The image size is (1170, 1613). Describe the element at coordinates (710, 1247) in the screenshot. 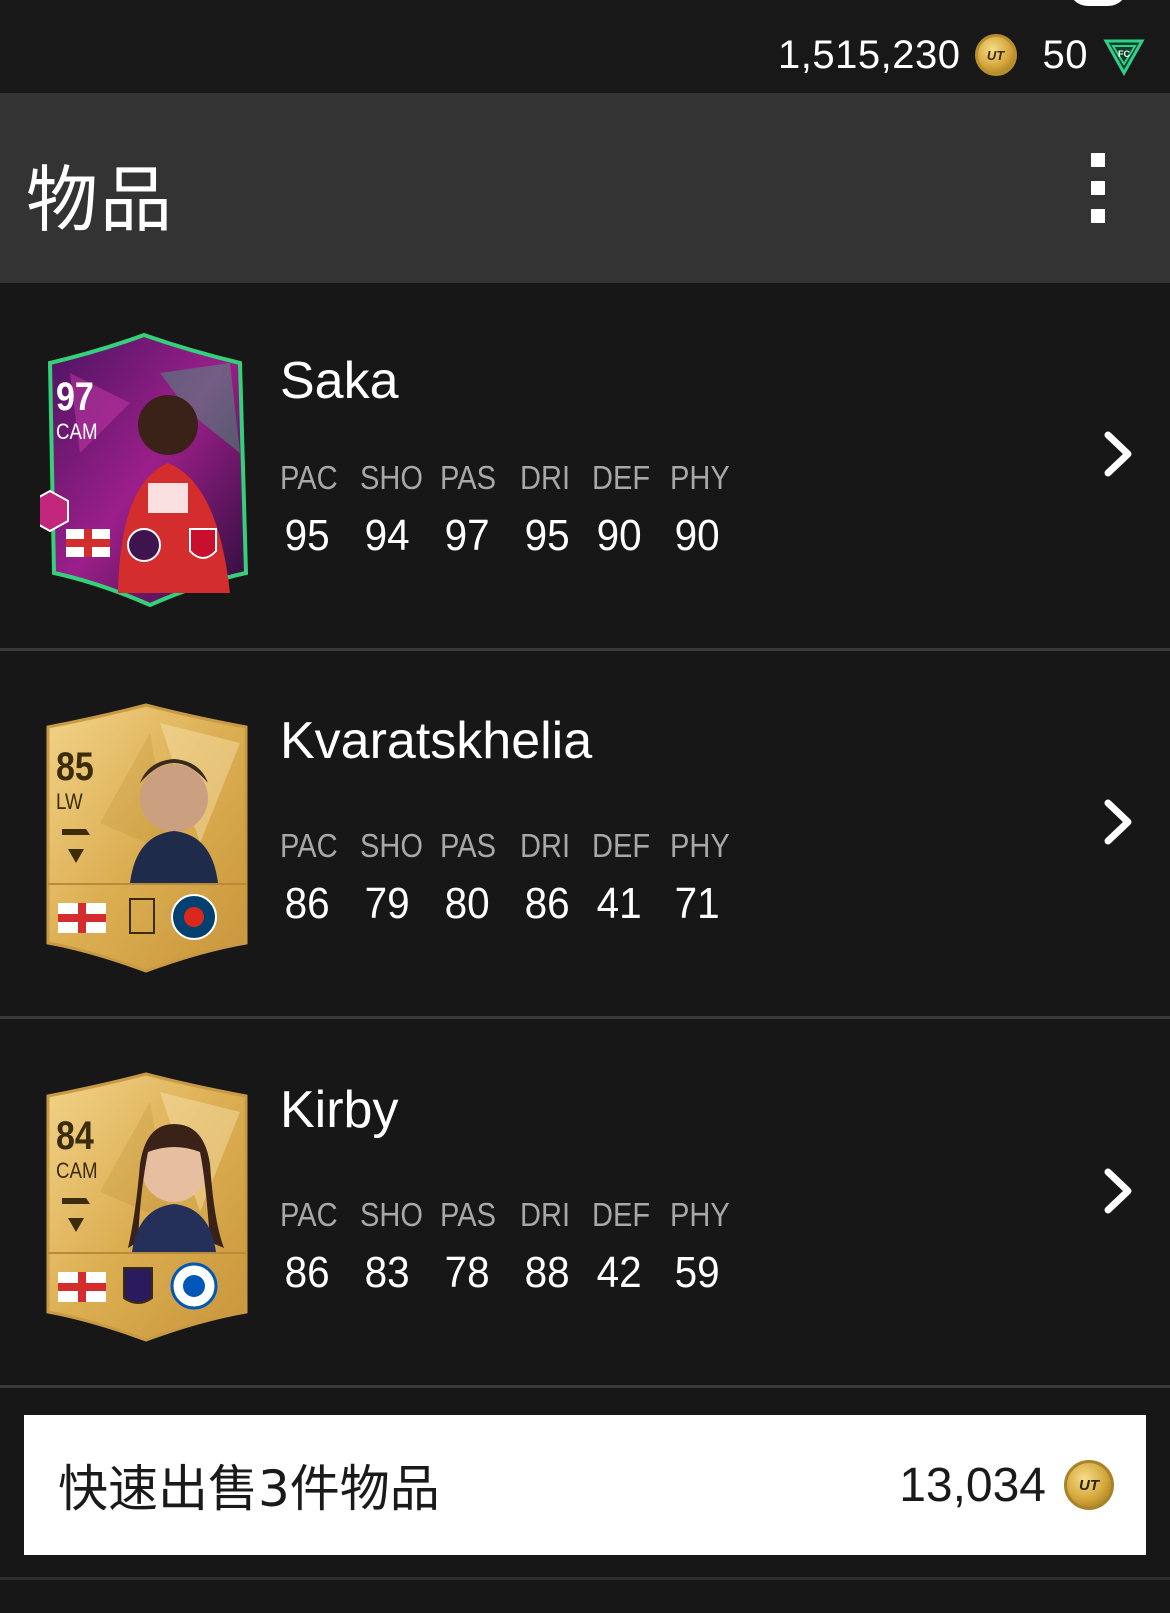

I see `stat-phy: PHY 59` at that location.